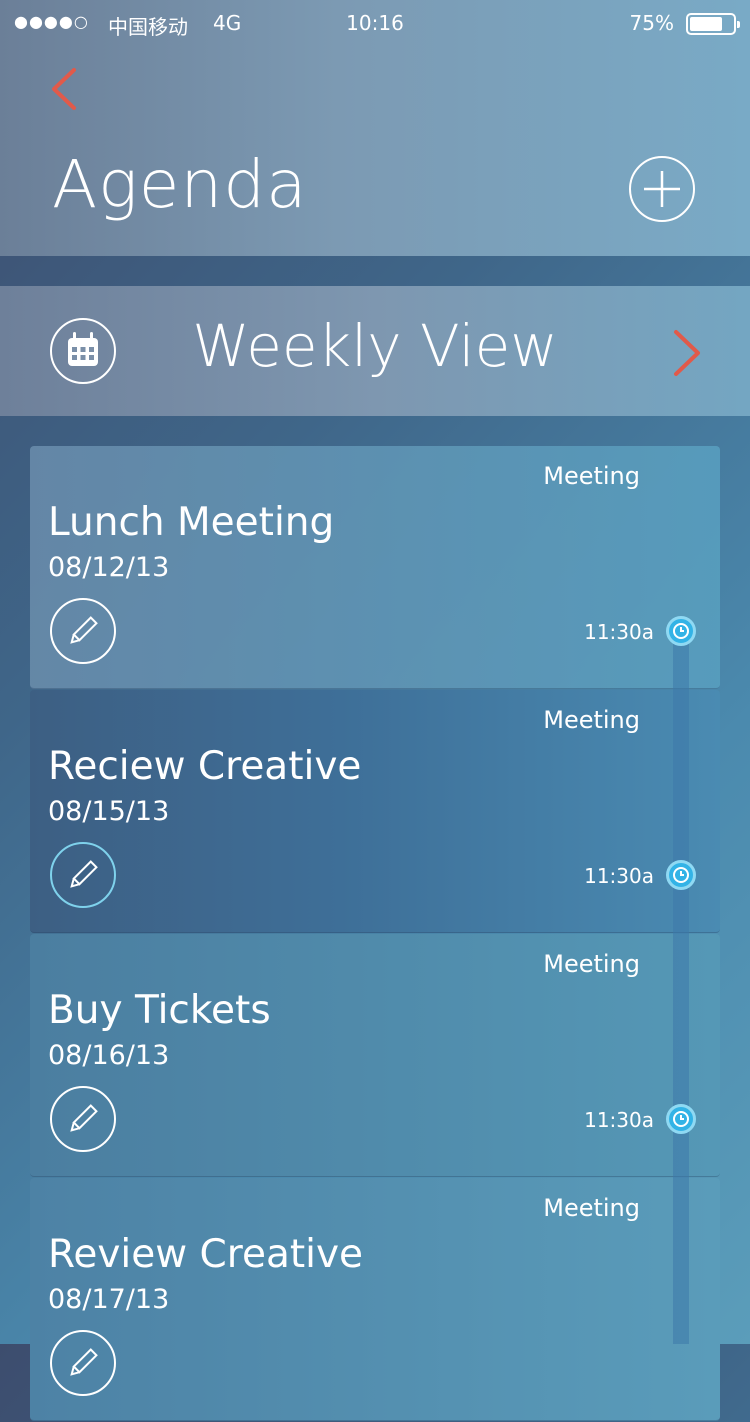 The width and height of the screenshot is (750, 1422). Describe the element at coordinates (681, 988) in the screenshot. I see `timeline-track` at that location.